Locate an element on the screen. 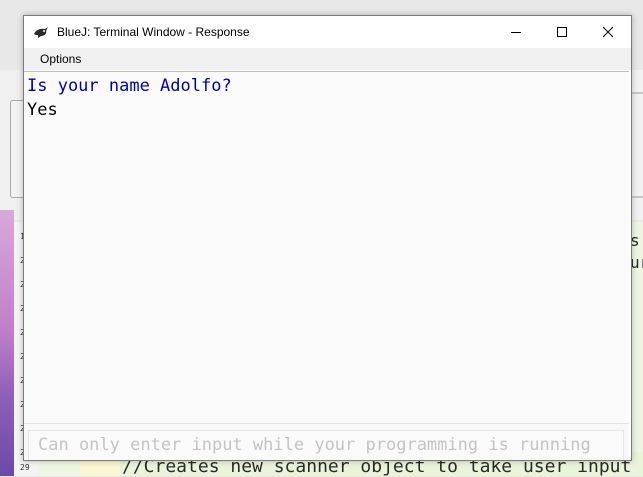 The height and width of the screenshot is (477, 643). close-button is located at coordinates (608, 32).